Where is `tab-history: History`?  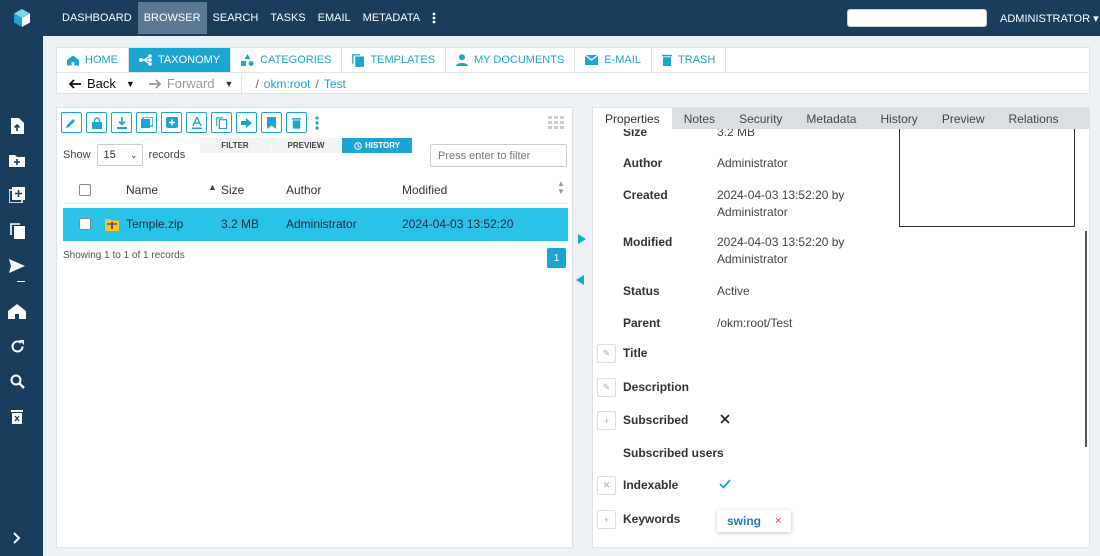
tab-history: History is located at coordinates (898, 118).